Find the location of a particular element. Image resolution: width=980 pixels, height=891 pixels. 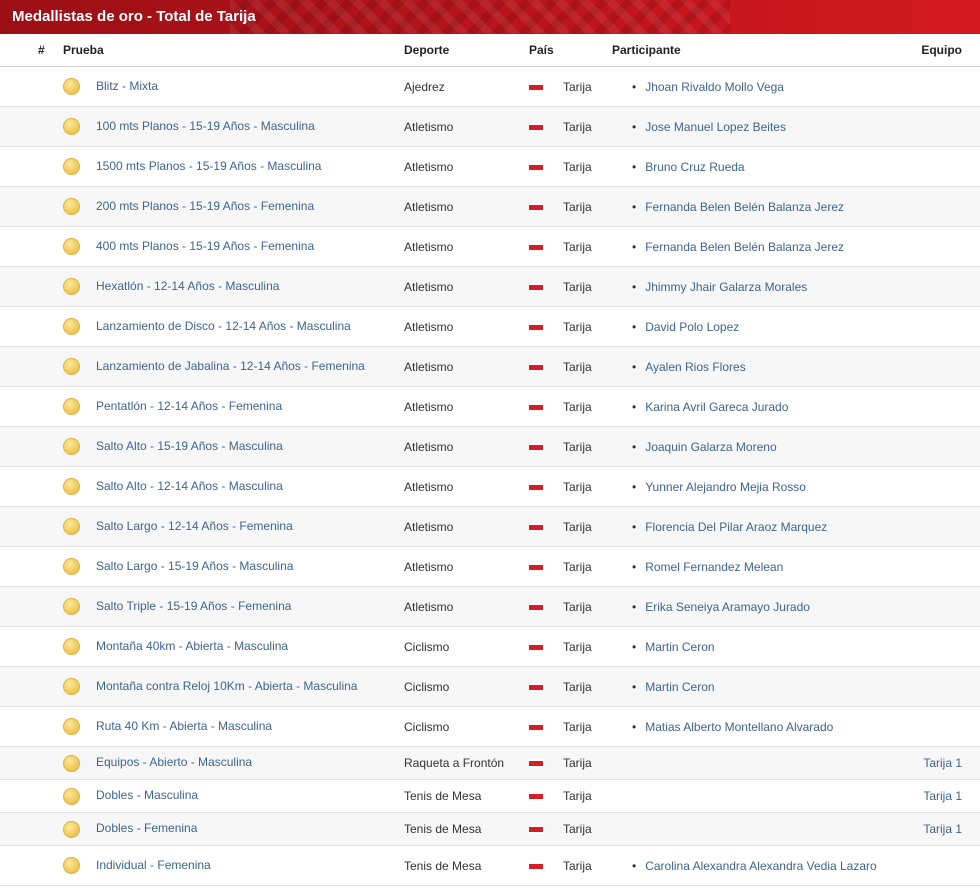

prueba-link: 200 mts Planos - 15-19 Años - Femenina is located at coordinates (205, 206).